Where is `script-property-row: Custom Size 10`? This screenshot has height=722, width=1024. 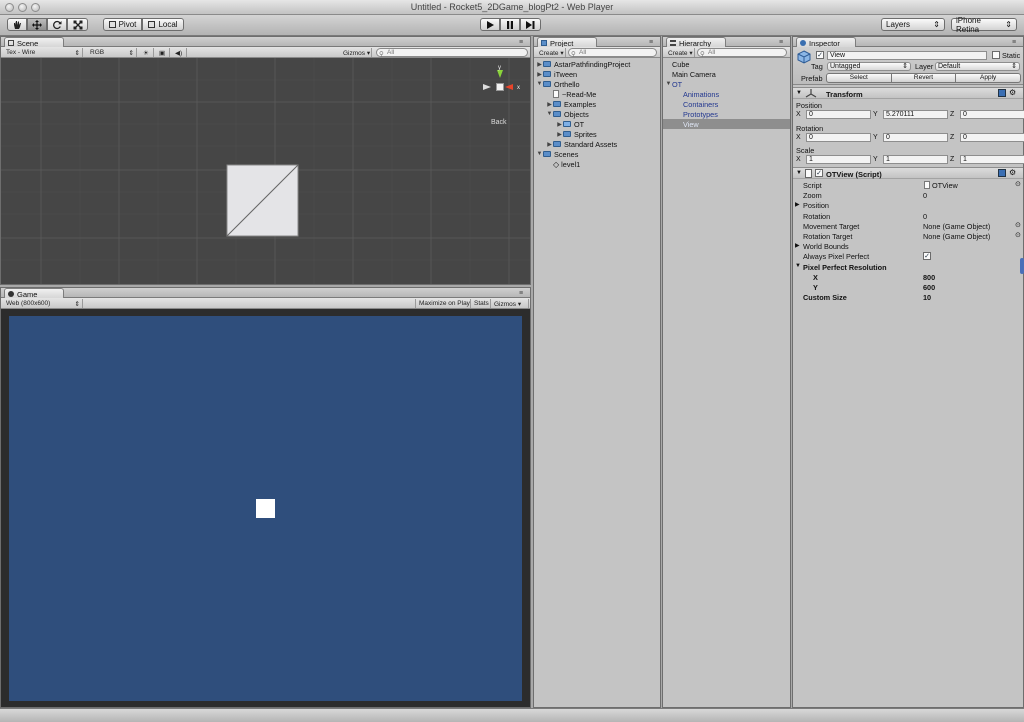 script-property-row: Custom Size 10 is located at coordinates (908, 297).